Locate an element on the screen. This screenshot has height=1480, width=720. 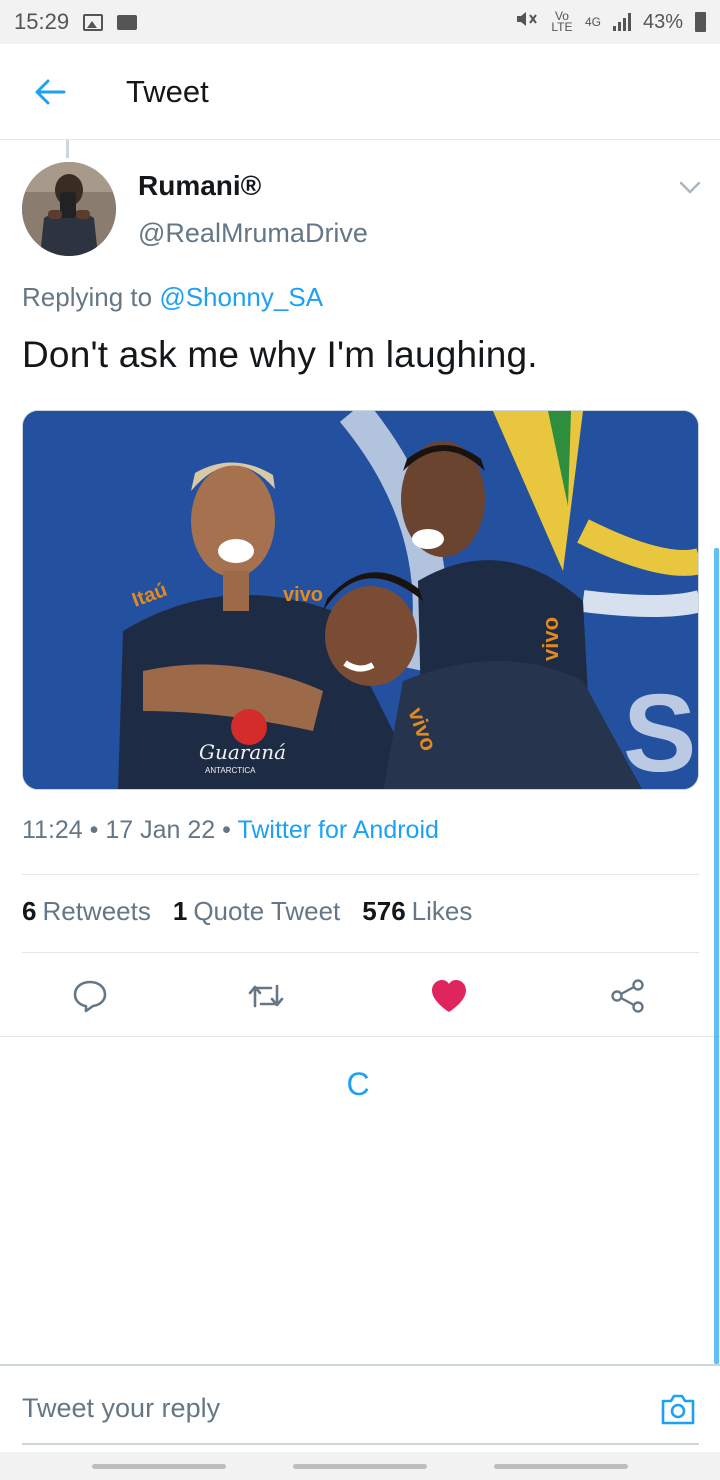
tweet-date: 17 Jan 22 is located at coordinates (160, 830).